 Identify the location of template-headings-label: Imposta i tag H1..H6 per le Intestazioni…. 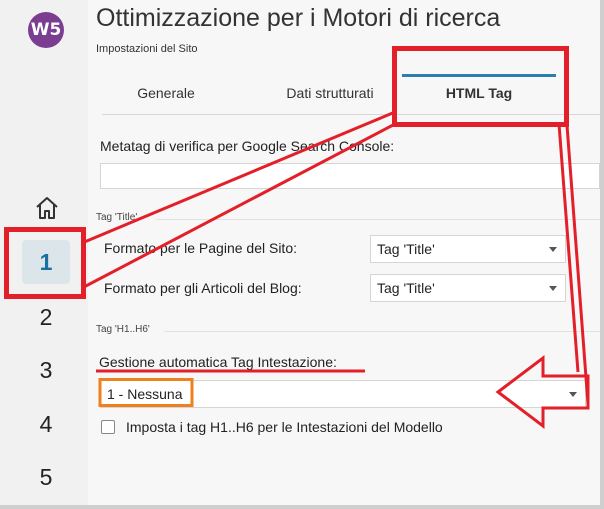
(284, 427).